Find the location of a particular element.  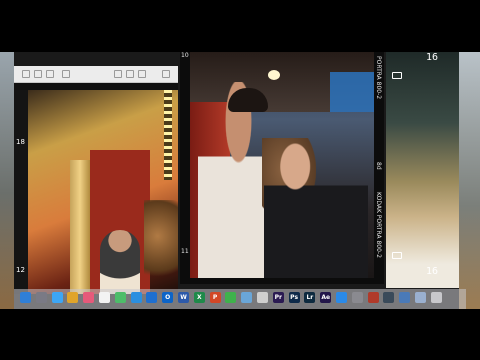

film-number-bottom: 16 is located at coordinates (432, 271).